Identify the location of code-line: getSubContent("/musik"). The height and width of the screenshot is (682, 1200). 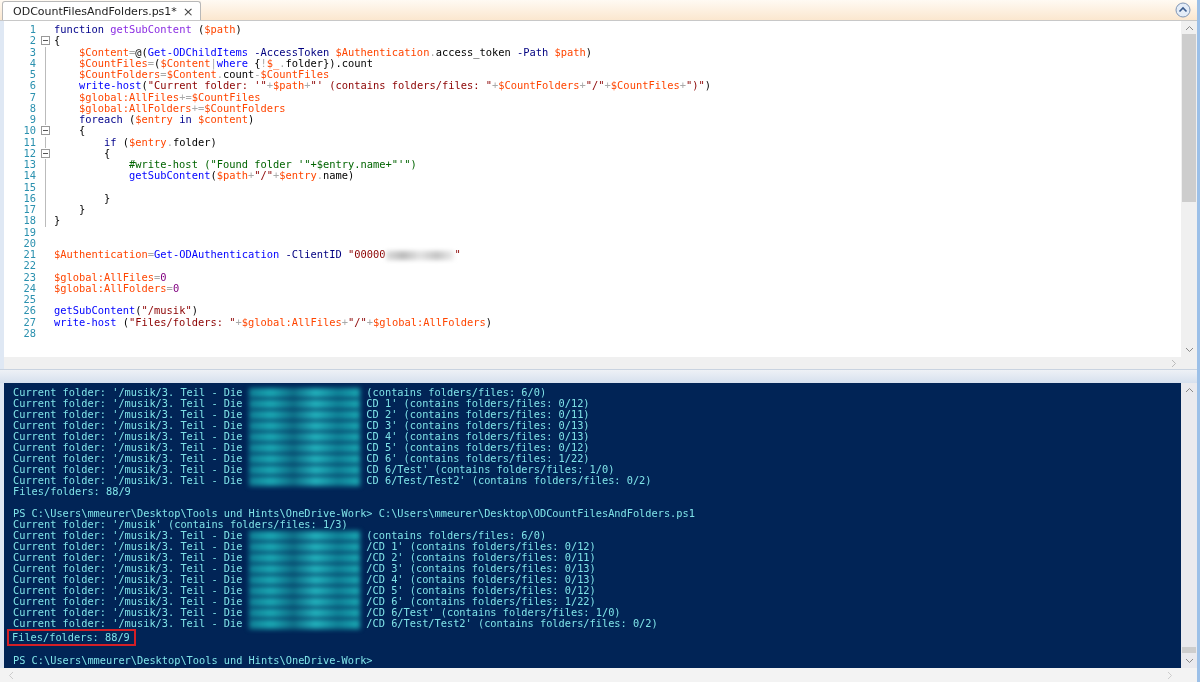
(126, 311).